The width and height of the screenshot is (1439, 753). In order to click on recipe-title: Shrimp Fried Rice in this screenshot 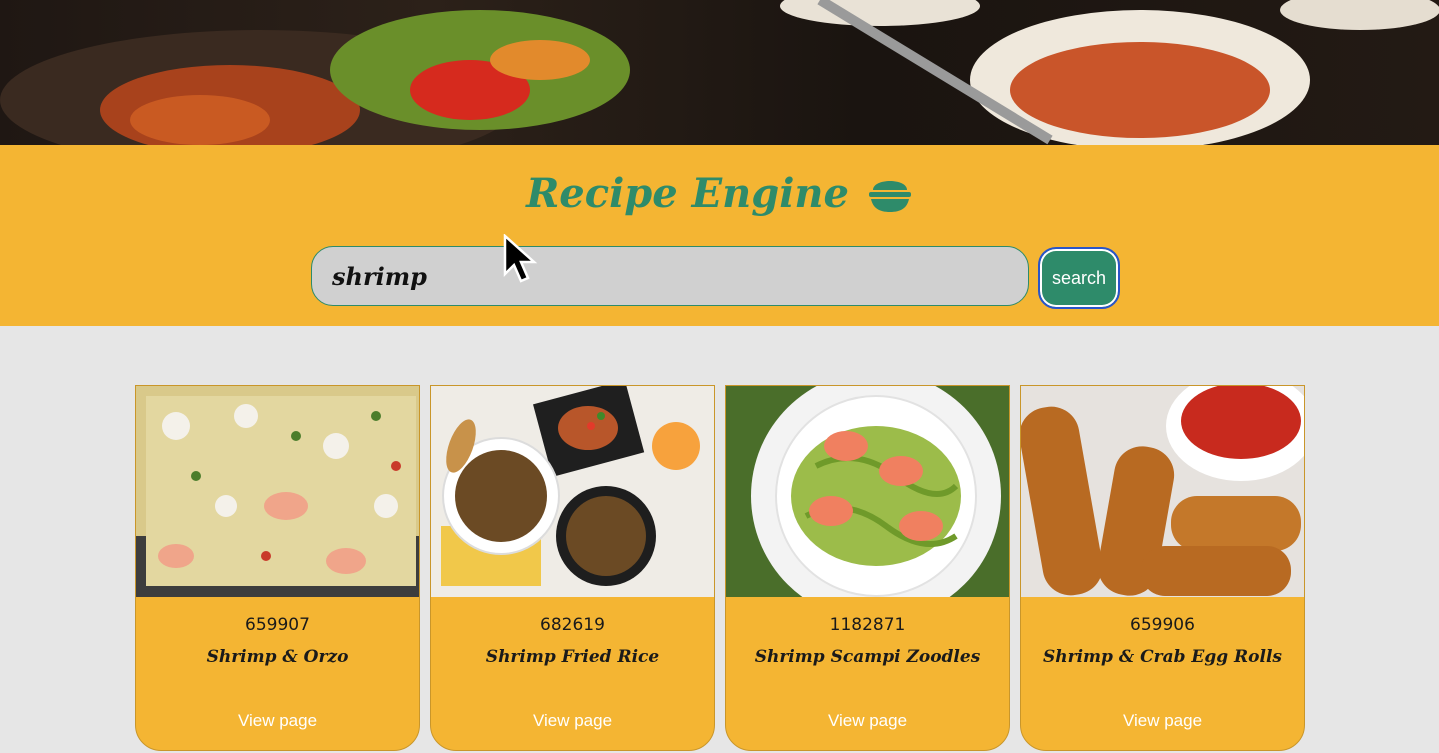, I will do `click(572, 657)`.